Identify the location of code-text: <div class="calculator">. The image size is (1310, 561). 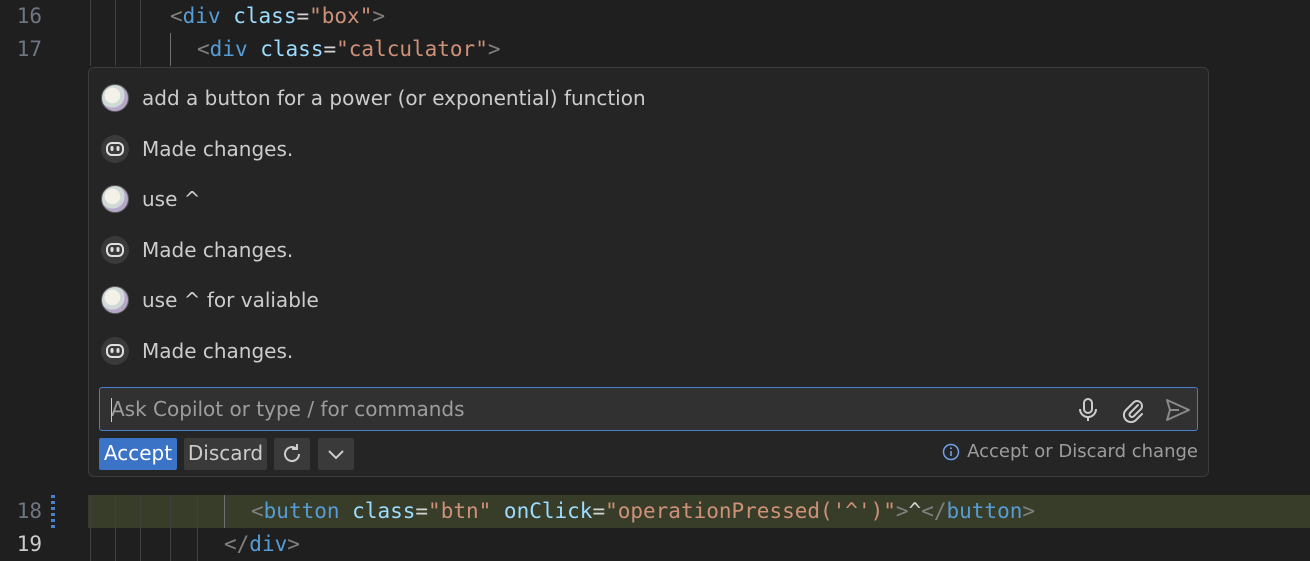
(349, 49).